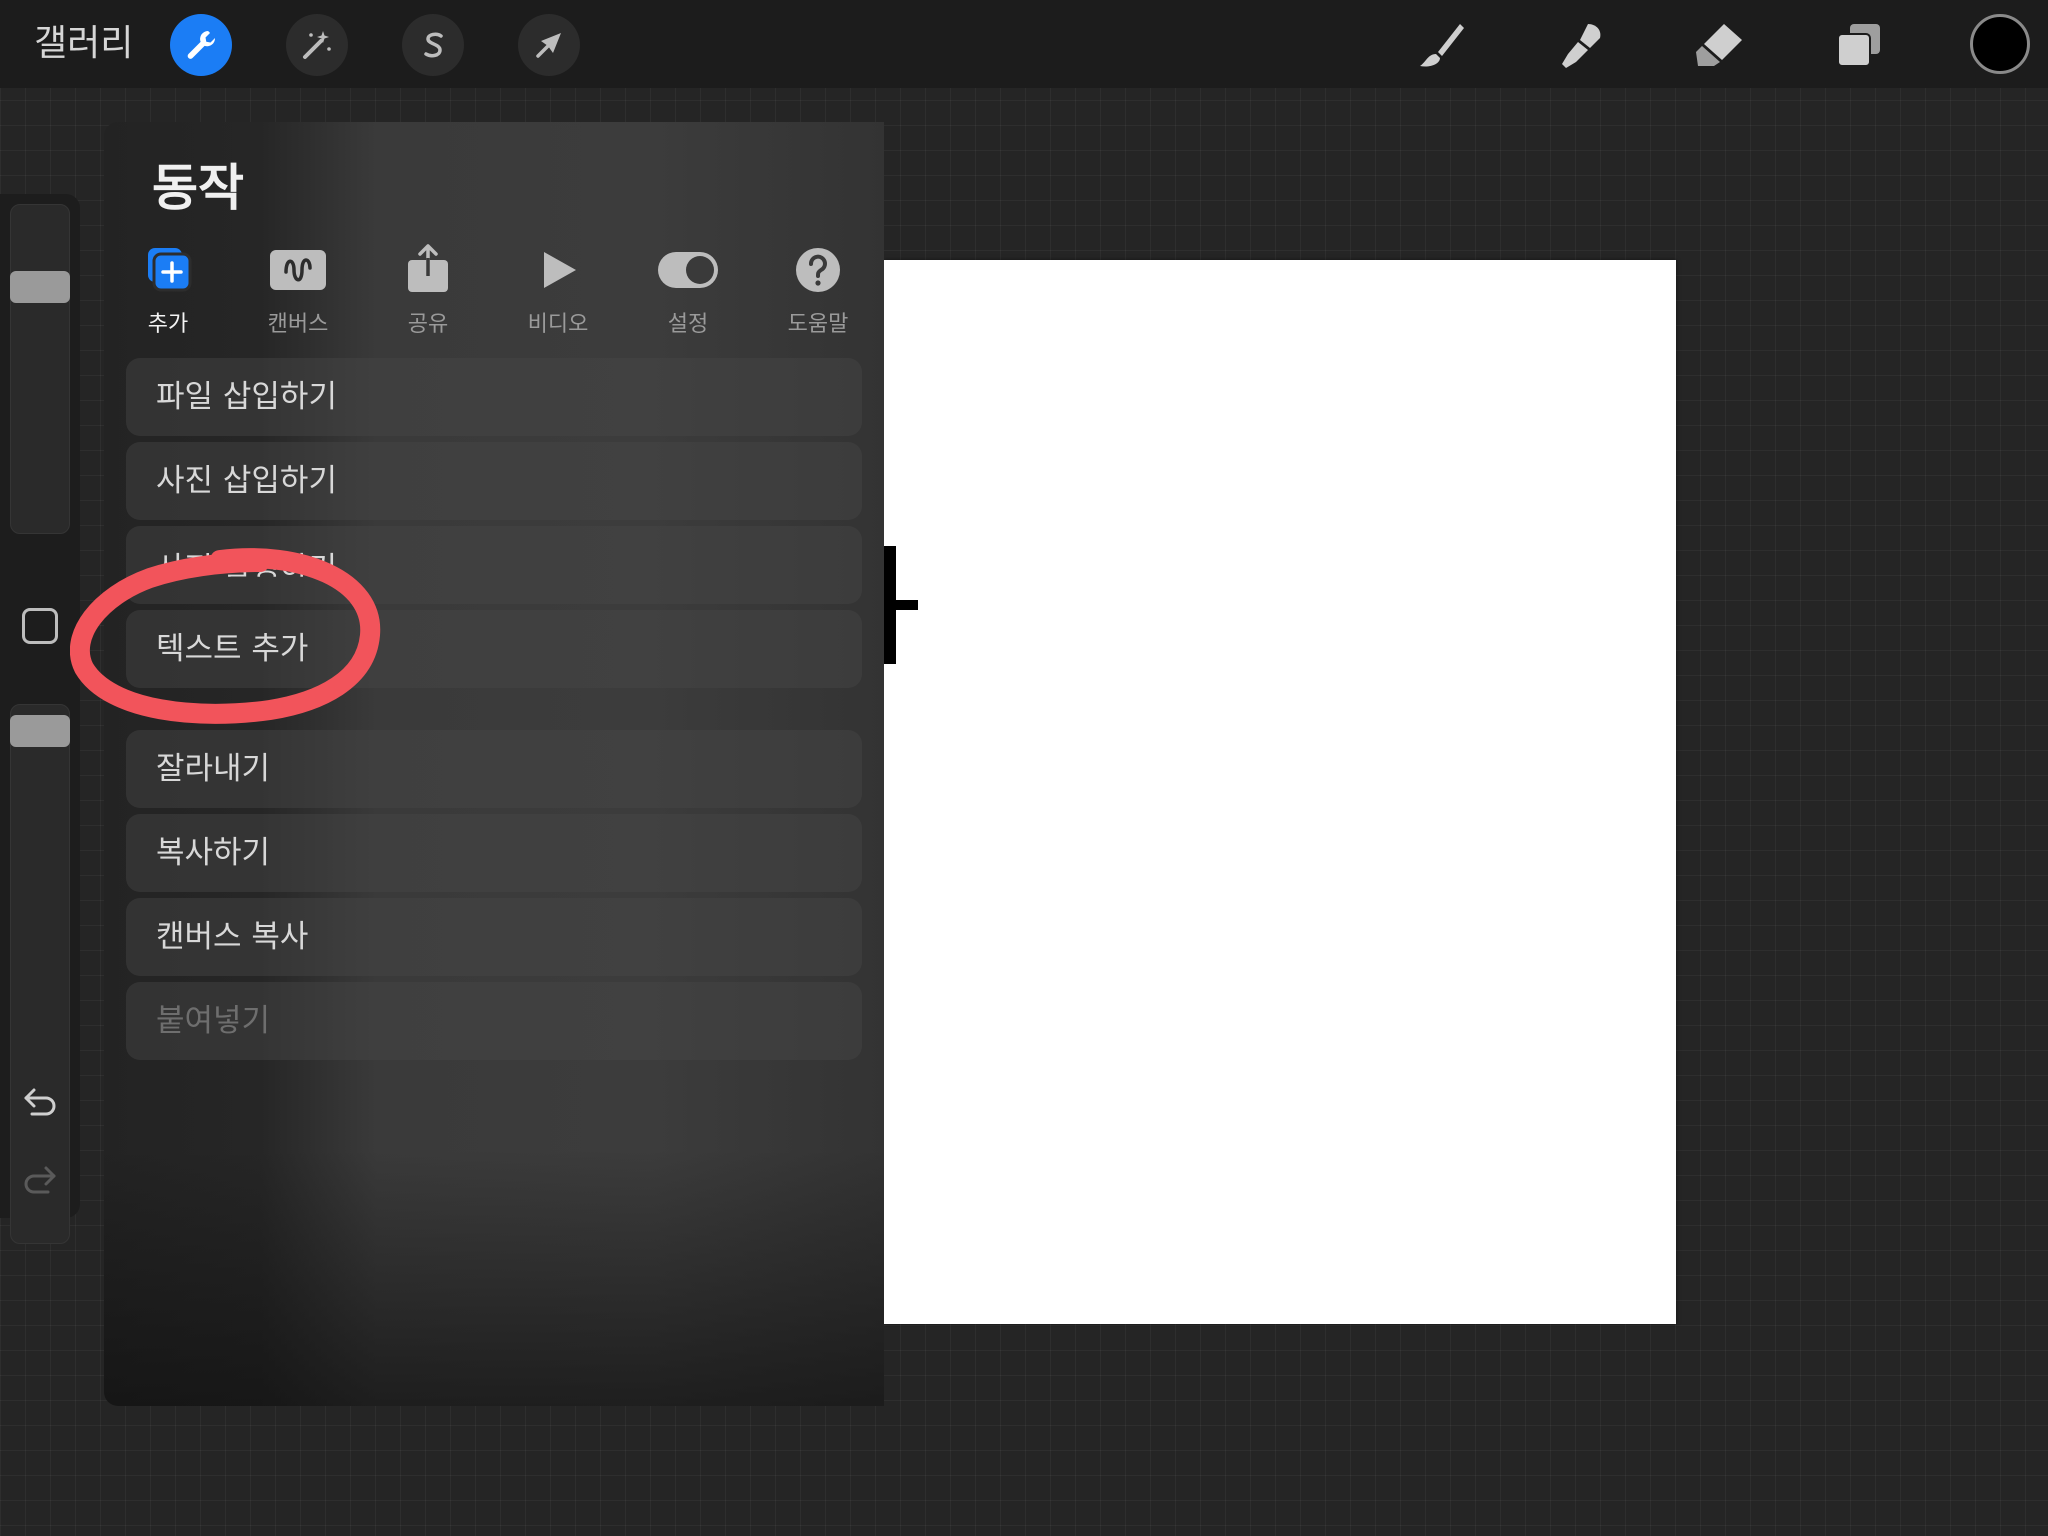  I want to click on menu-item-label: 캔버스 복사, so click(232, 937).